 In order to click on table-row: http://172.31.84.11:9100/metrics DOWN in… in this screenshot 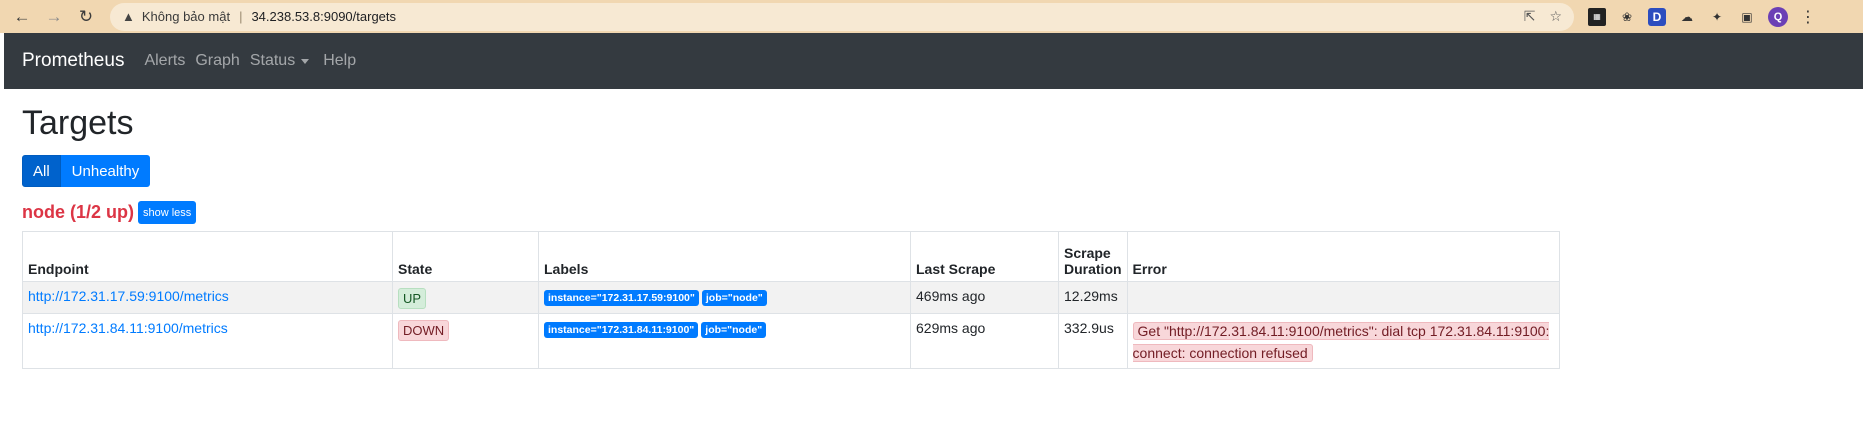, I will do `click(791, 341)`.